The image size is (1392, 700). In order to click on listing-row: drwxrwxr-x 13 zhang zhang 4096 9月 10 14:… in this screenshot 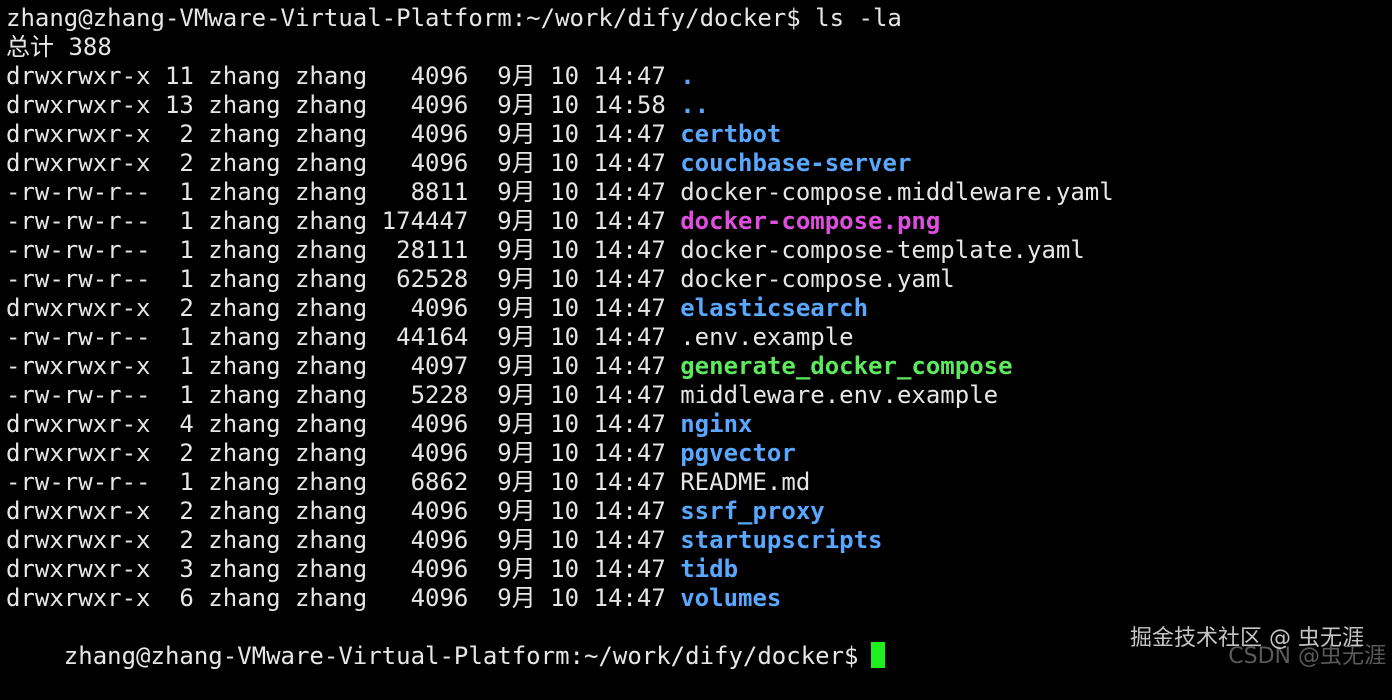, I will do `click(699, 105)`.